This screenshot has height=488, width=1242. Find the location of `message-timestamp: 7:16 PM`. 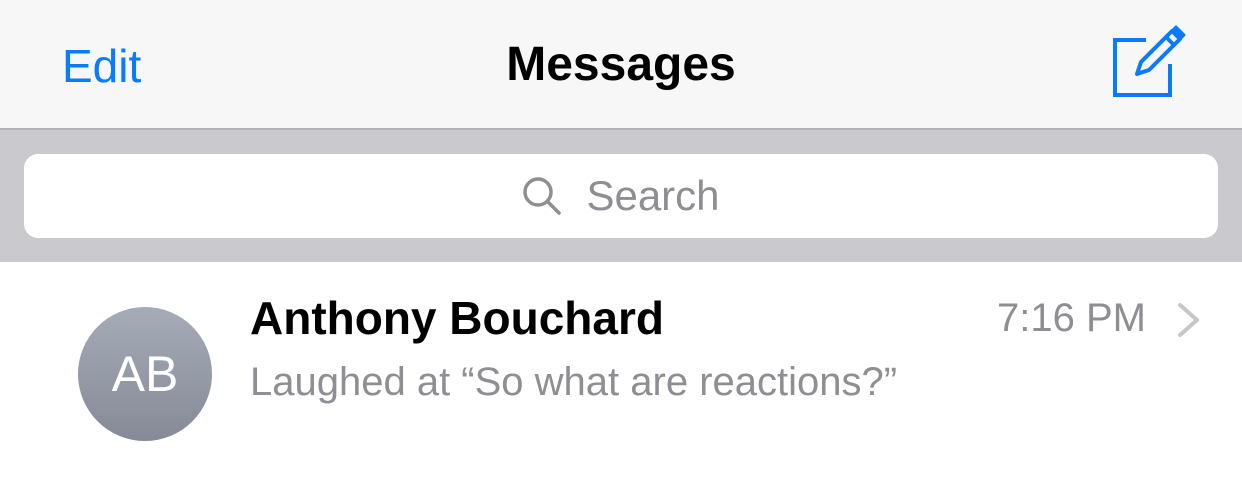

message-timestamp: 7:16 PM is located at coordinates (1071, 318).